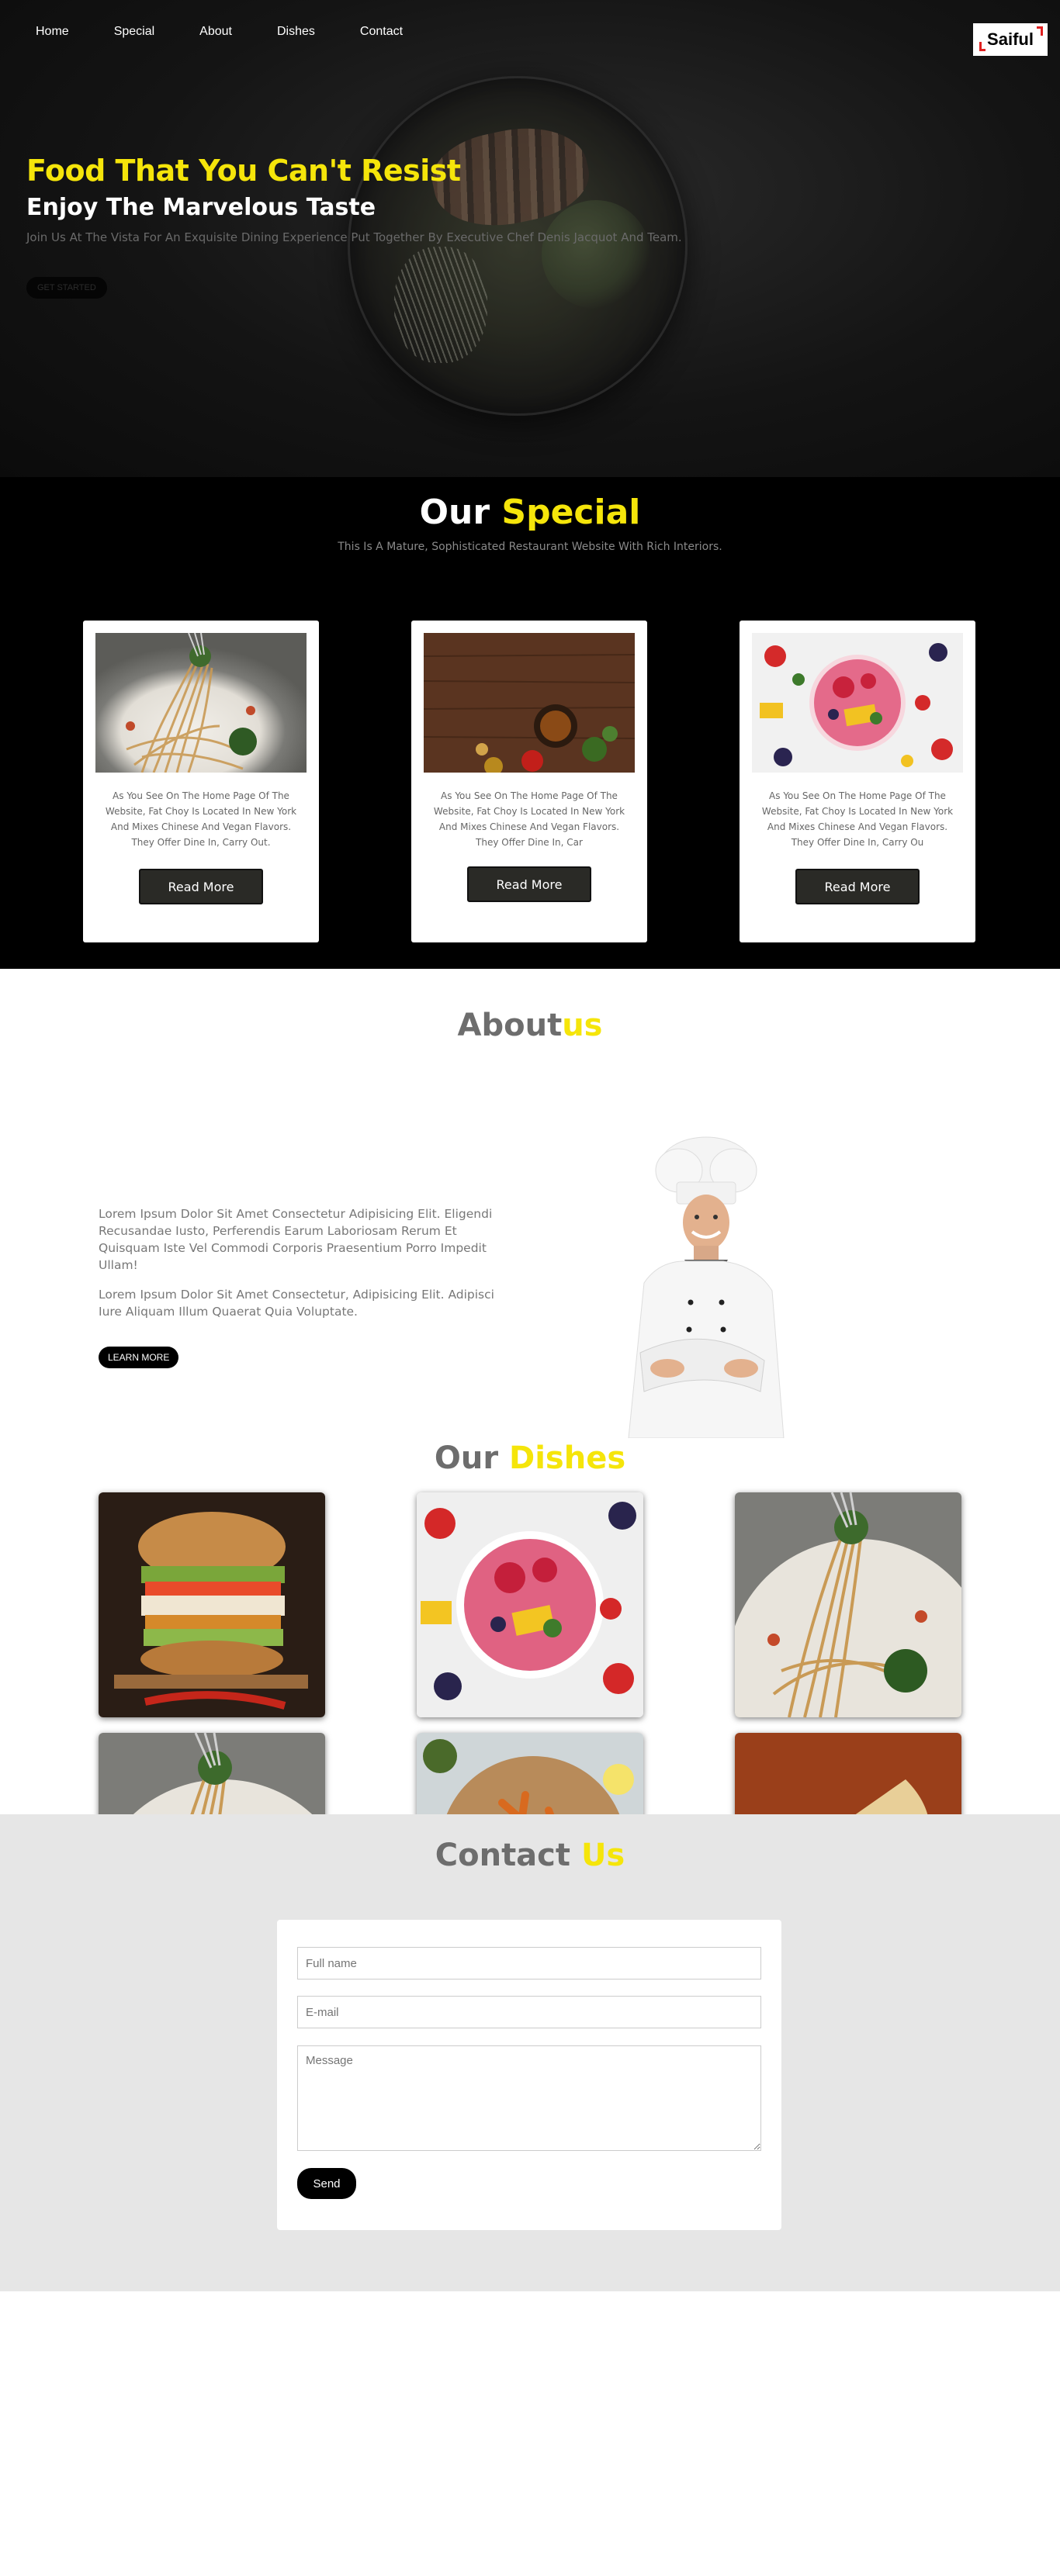 This screenshot has height=2576, width=1060. What do you see at coordinates (530, 512) in the screenshot?
I see `special-title: Our Special` at bounding box center [530, 512].